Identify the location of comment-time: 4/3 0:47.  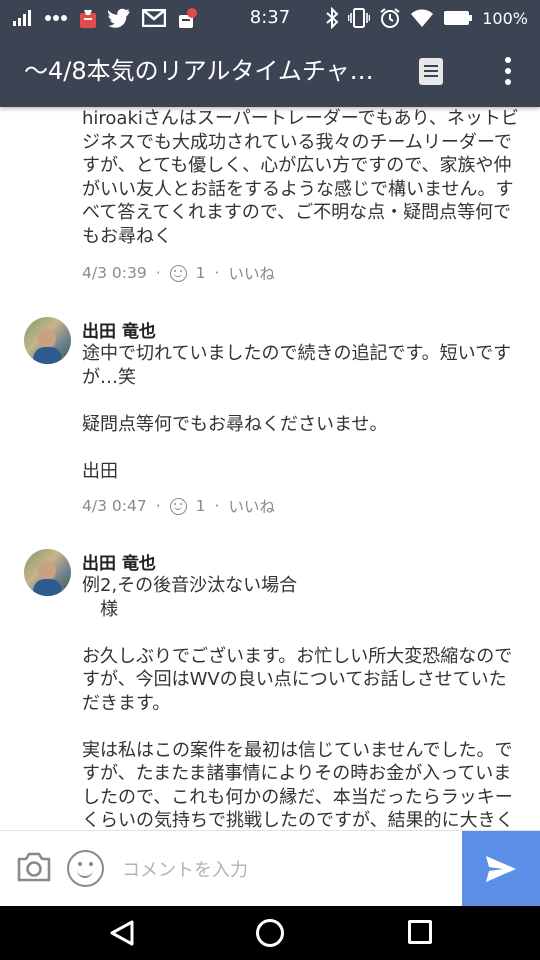
(114, 506).